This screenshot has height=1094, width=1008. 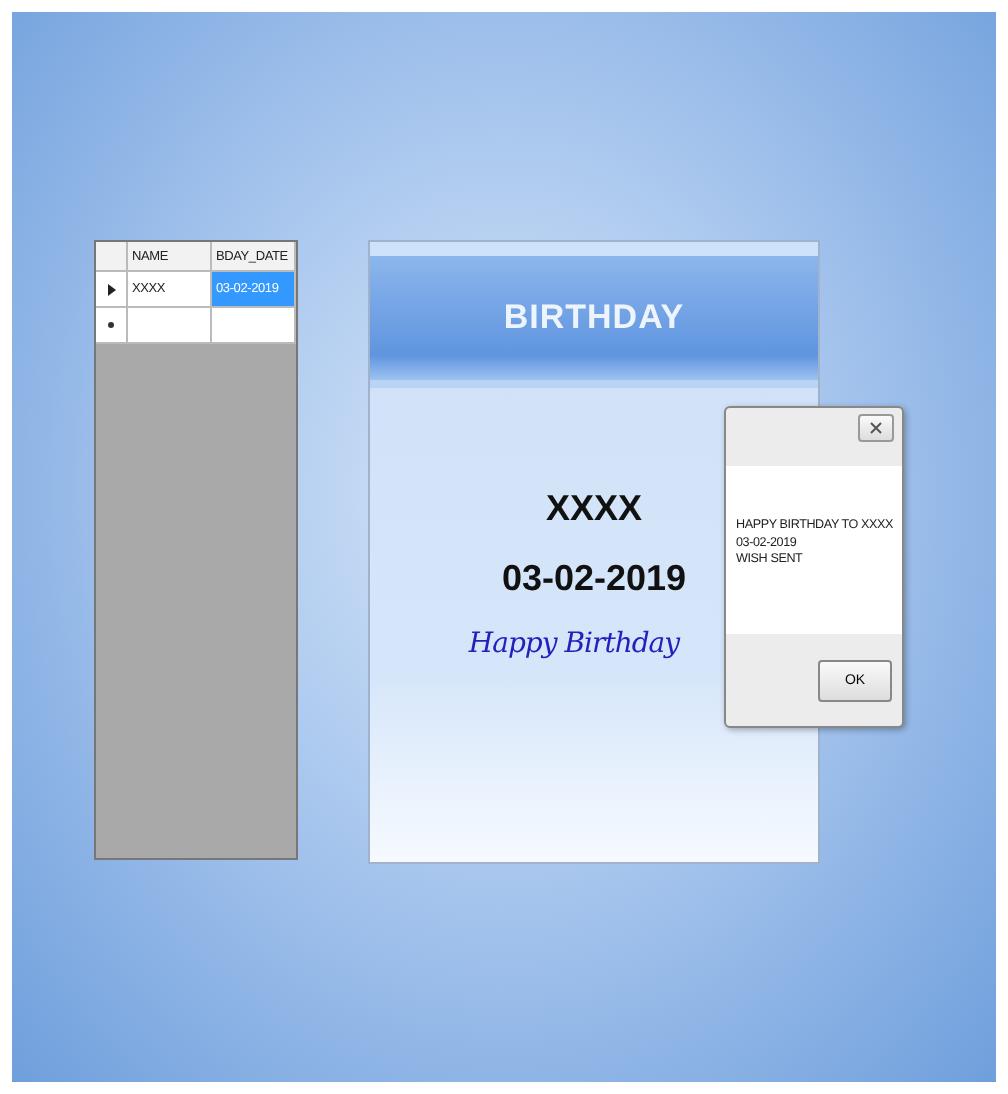 I want to click on greeting-text: Happy Birthday, so click(x=574, y=644).